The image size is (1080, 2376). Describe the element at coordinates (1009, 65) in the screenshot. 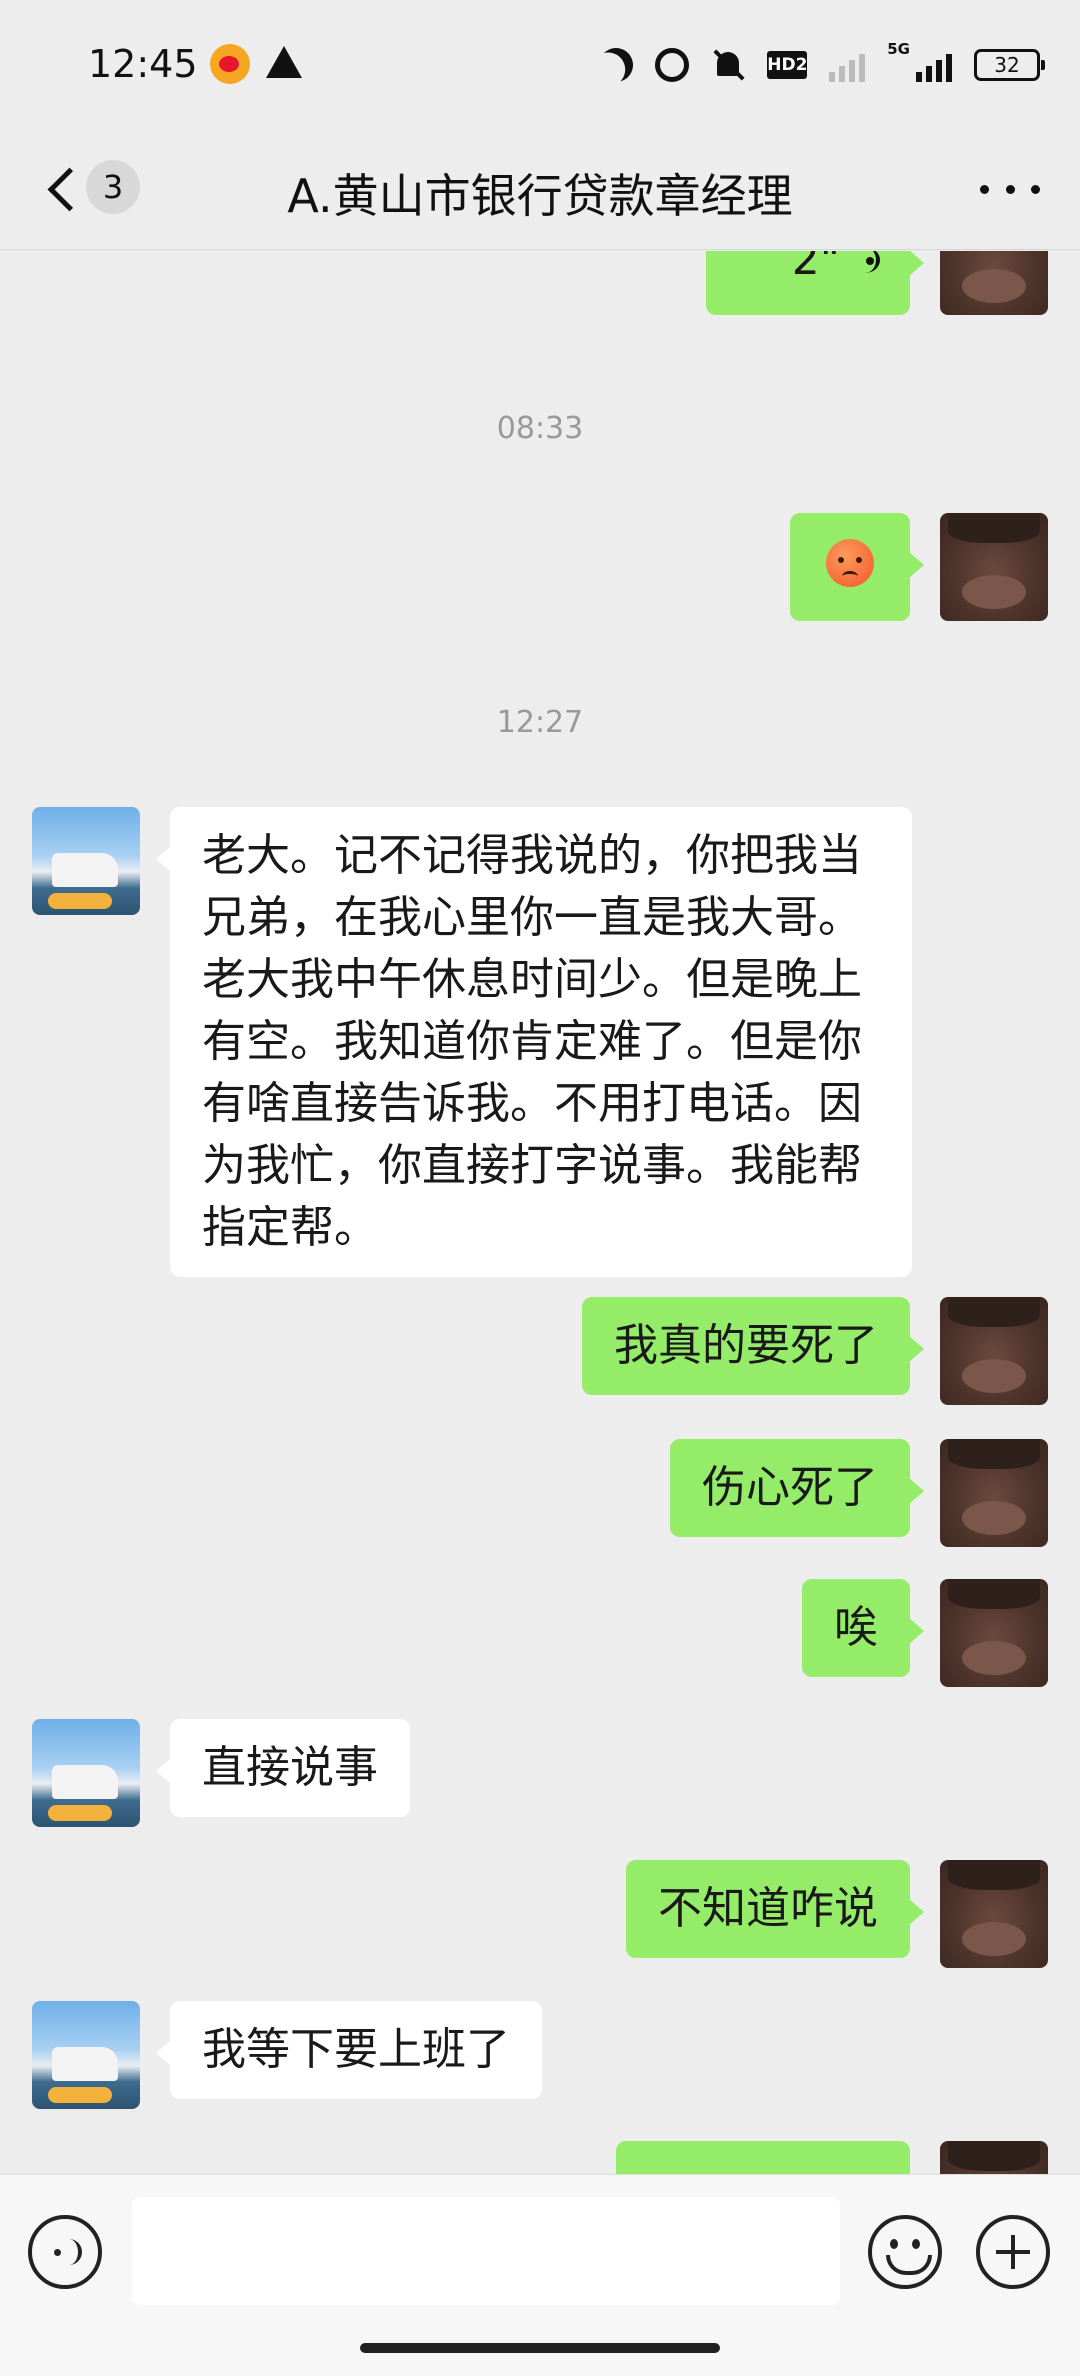

I see `battery-icon: 32` at that location.